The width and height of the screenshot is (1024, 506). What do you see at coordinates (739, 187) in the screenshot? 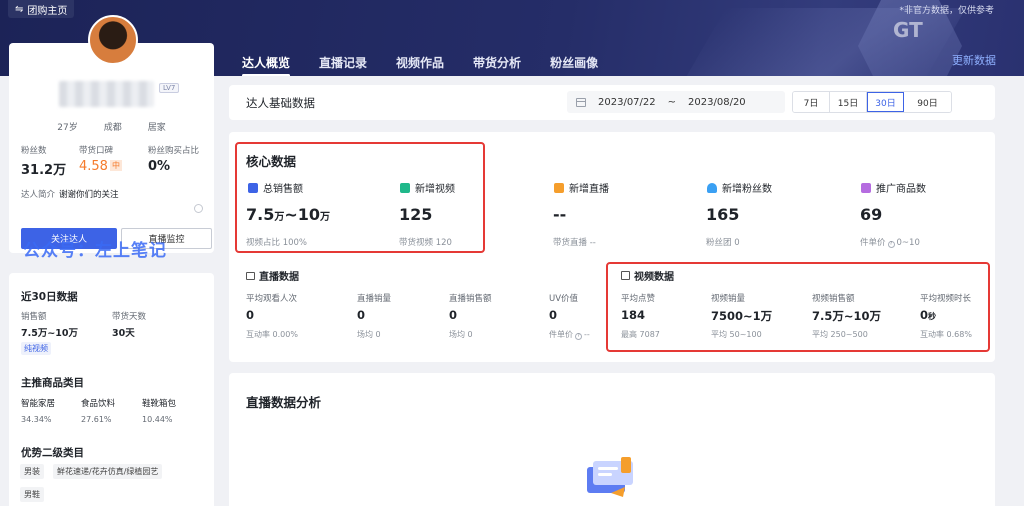
I see `metric-new-fans: 新增粉丝数` at bounding box center [739, 187].